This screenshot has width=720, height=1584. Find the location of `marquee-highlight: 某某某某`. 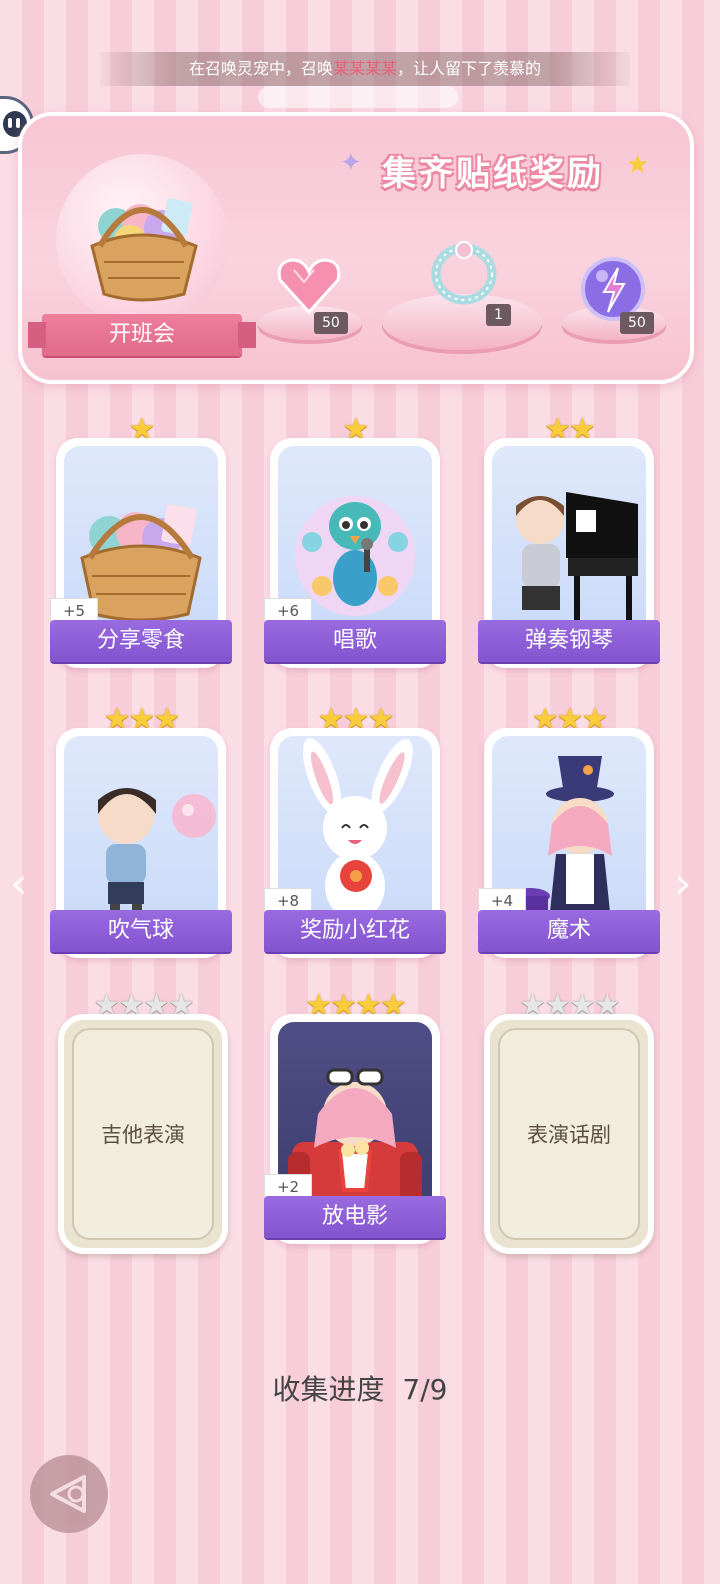

marquee-highlight: 某某某某 is located at coordinates (364, 68).